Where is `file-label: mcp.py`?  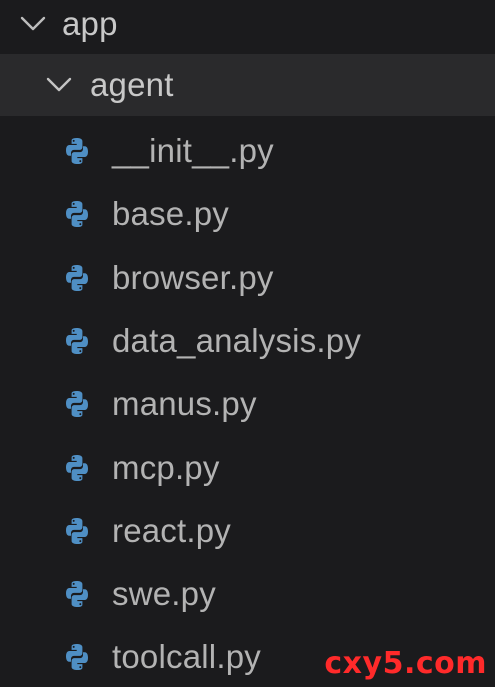 file-label: mcp.py is located at coordinates (166, 467).